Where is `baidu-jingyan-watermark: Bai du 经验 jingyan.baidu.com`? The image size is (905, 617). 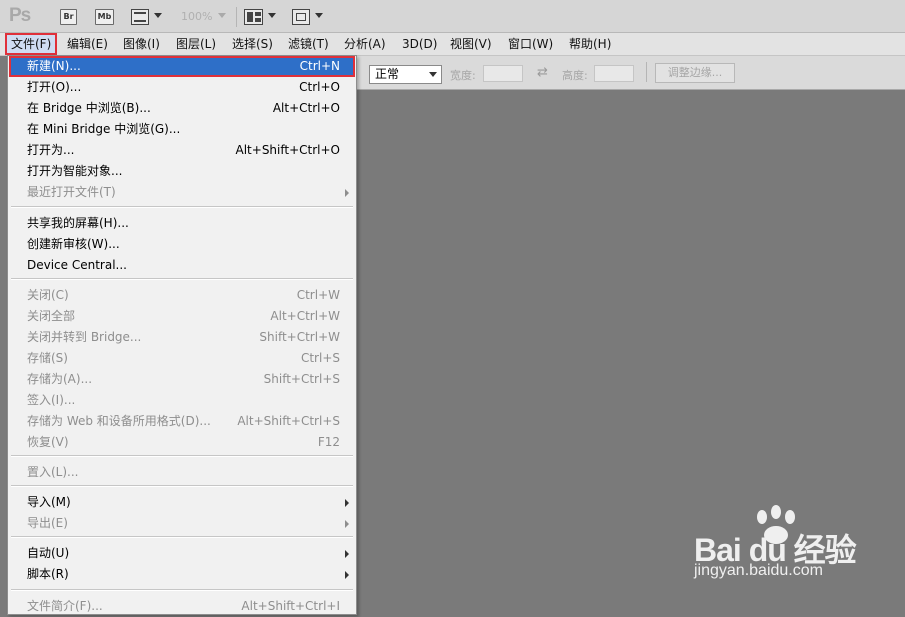
baidu-jingyan-watermark: Bai du 经验 jingyan.baidu.com is located at coordinates (790, 545).